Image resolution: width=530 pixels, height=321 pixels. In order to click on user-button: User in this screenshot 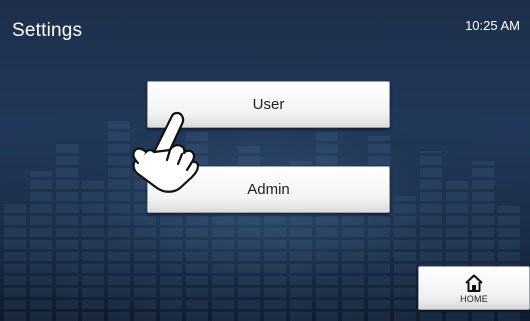, I will do `click(268, 104)`.